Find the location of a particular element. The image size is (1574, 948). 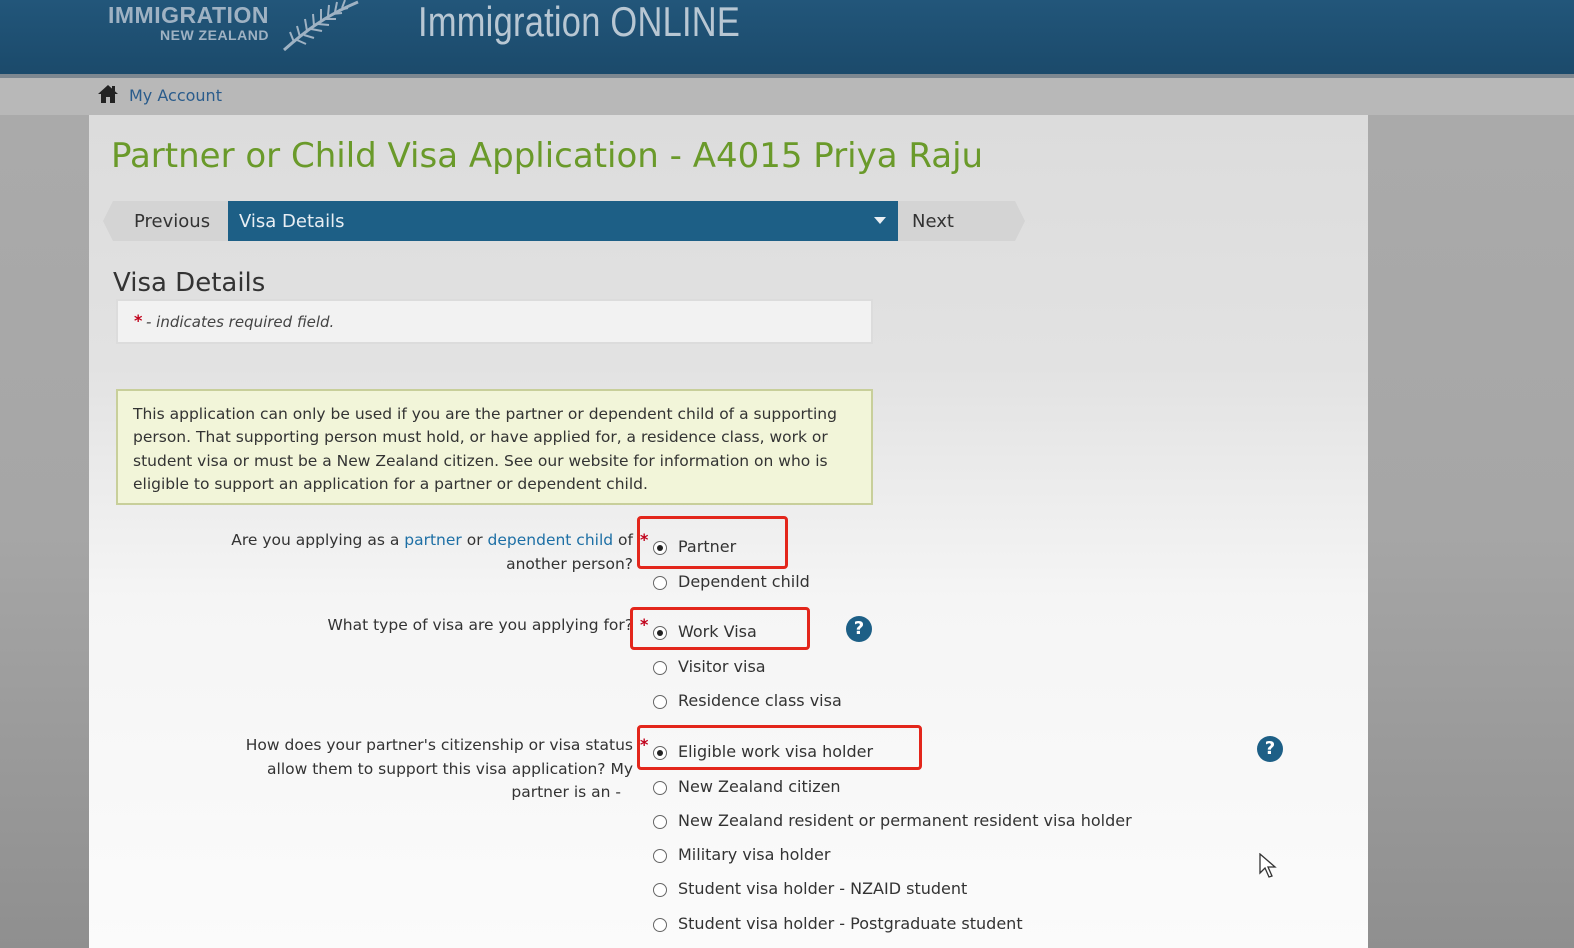

radio-student-nzaid is located at coordinates (660, 890).